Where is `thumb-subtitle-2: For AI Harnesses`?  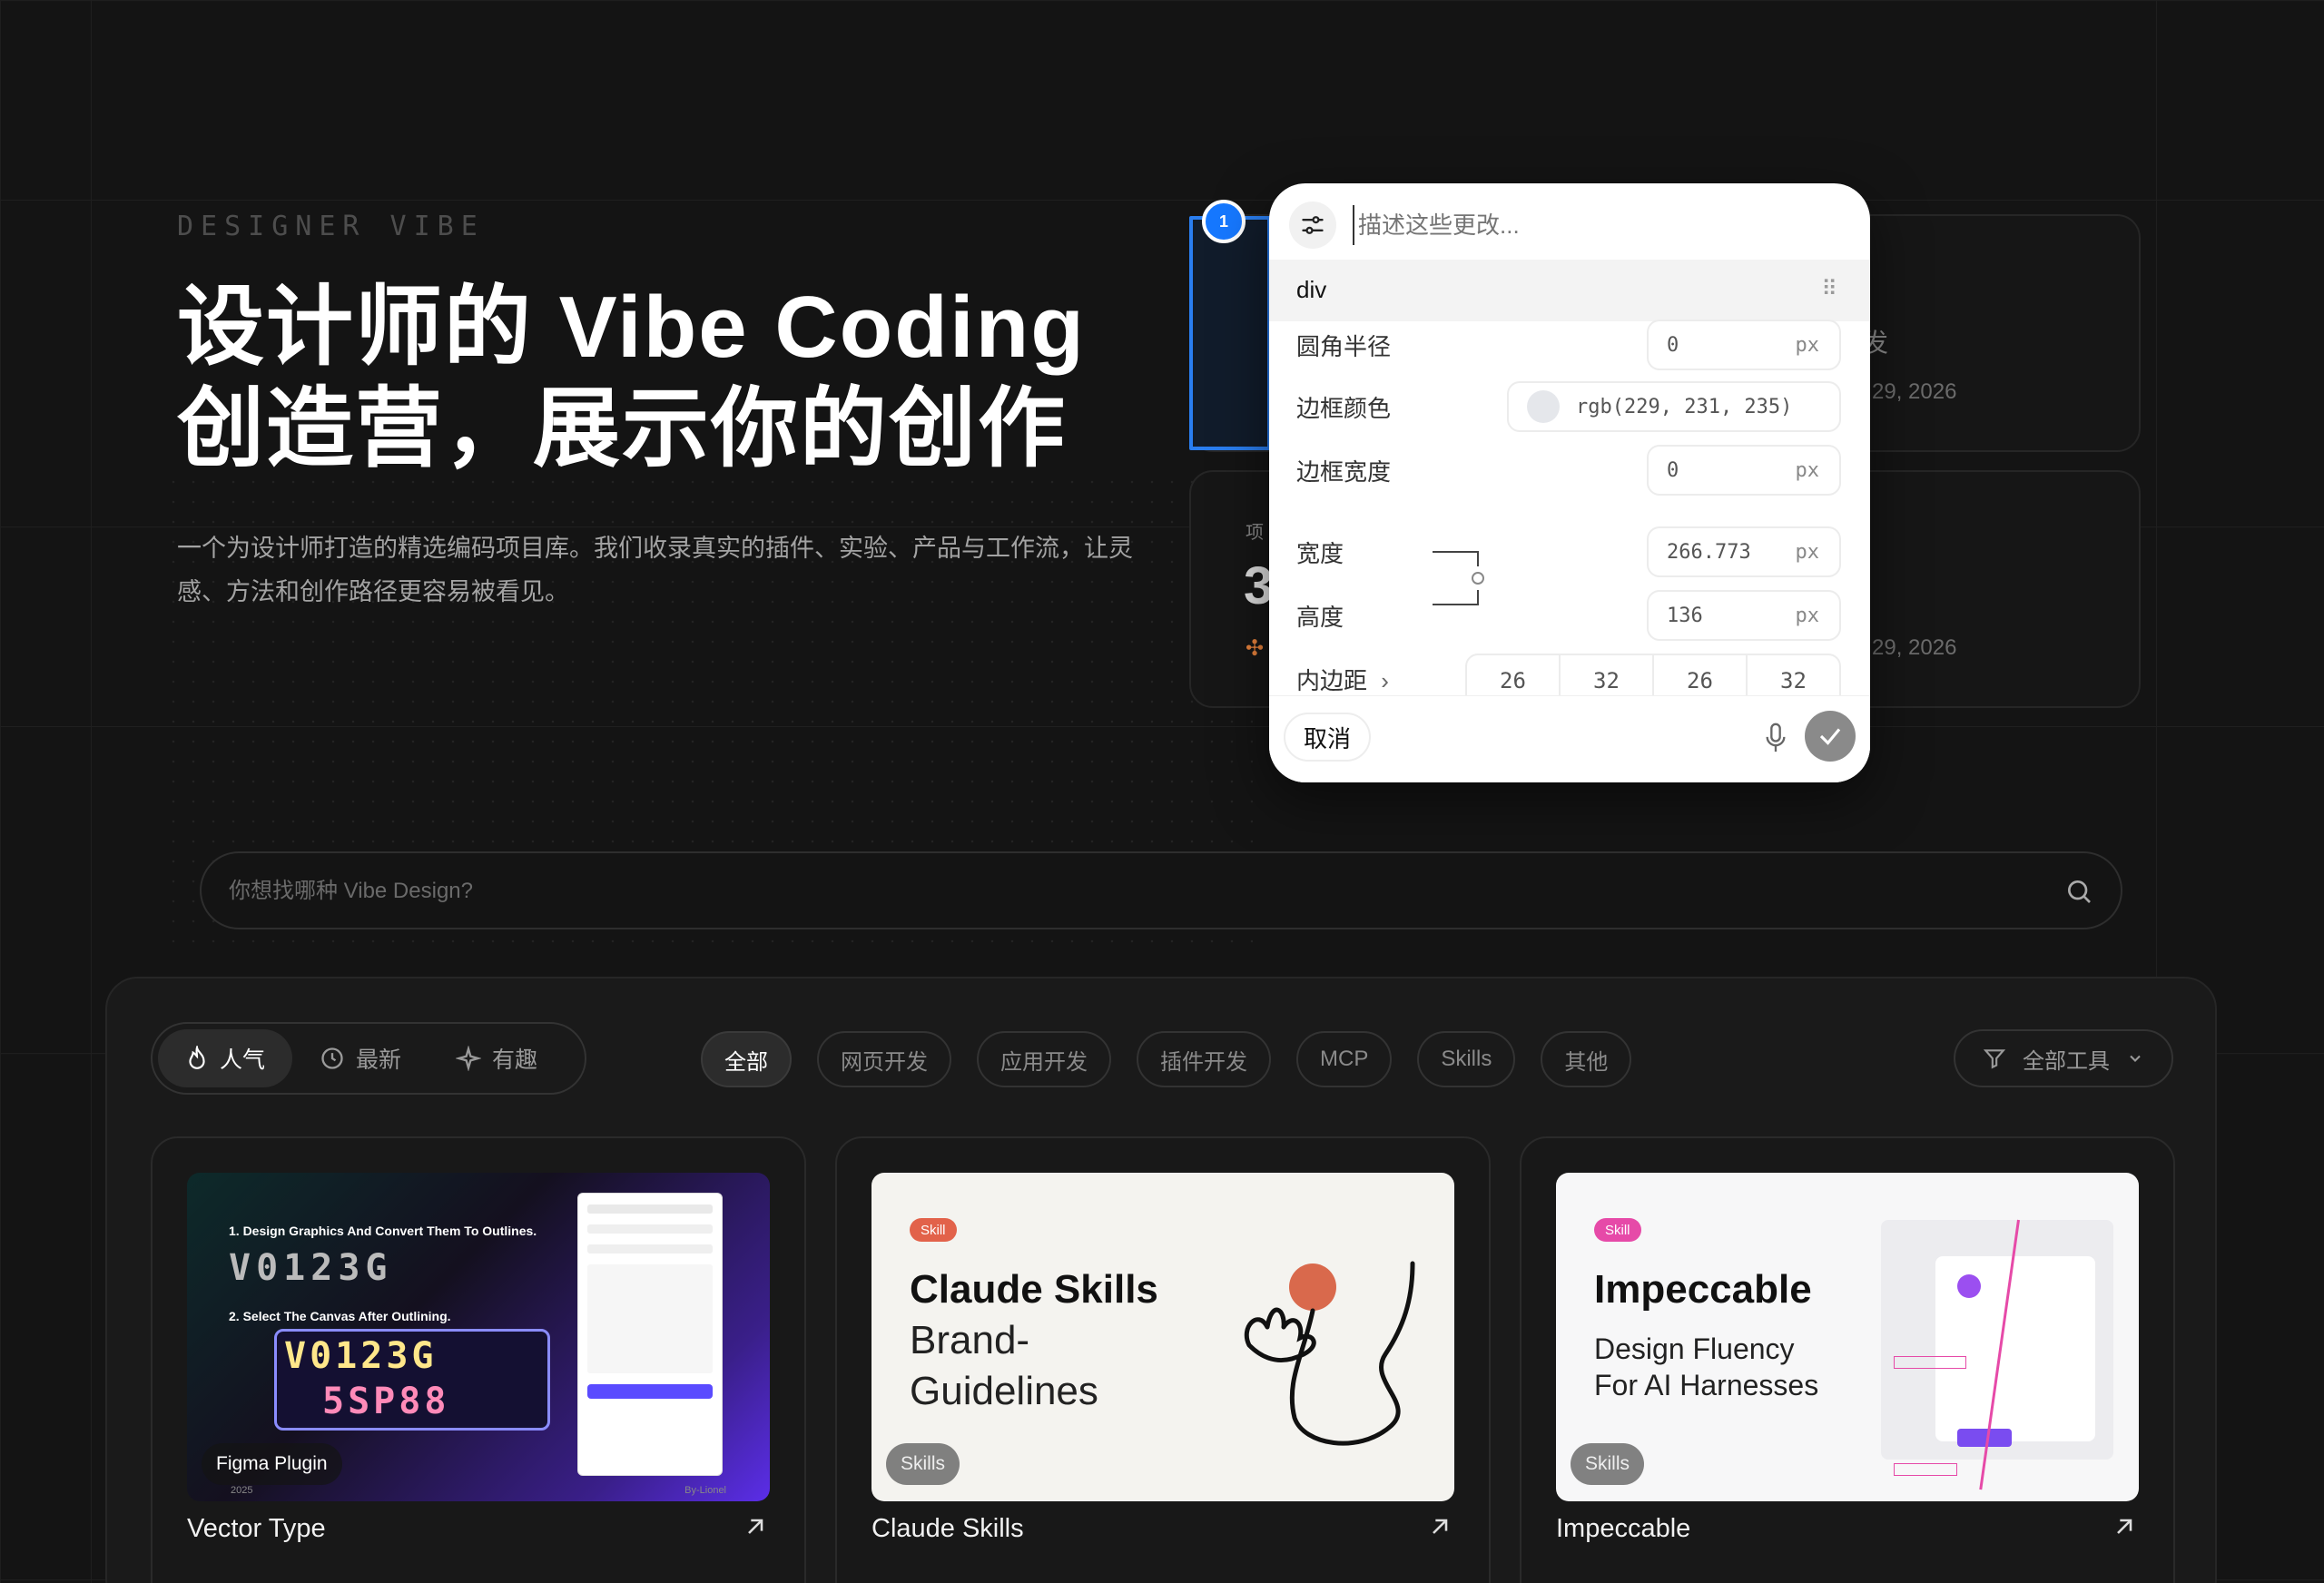 thumb-subtitle-2: For AI Harnesses is located at coordinates (1706, 1385).